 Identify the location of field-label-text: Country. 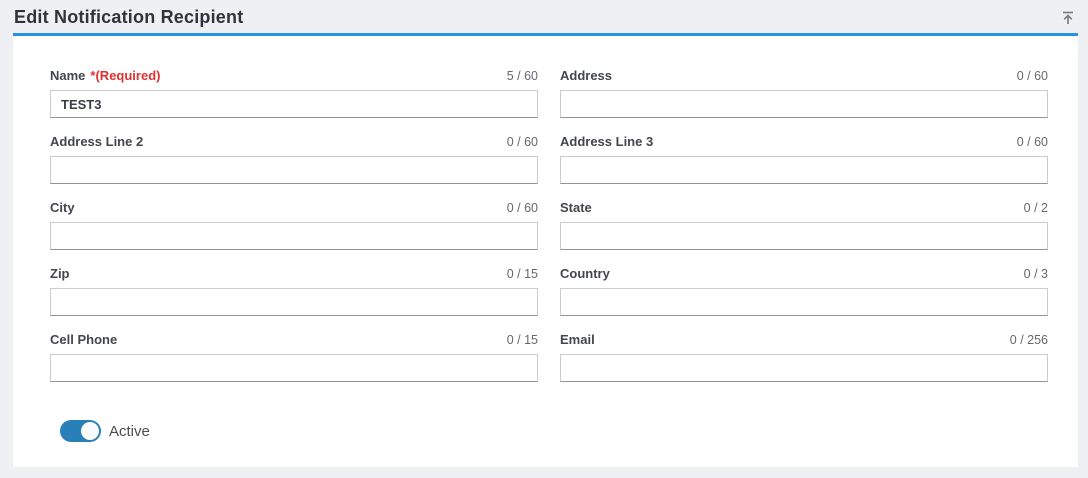
(585, 273).